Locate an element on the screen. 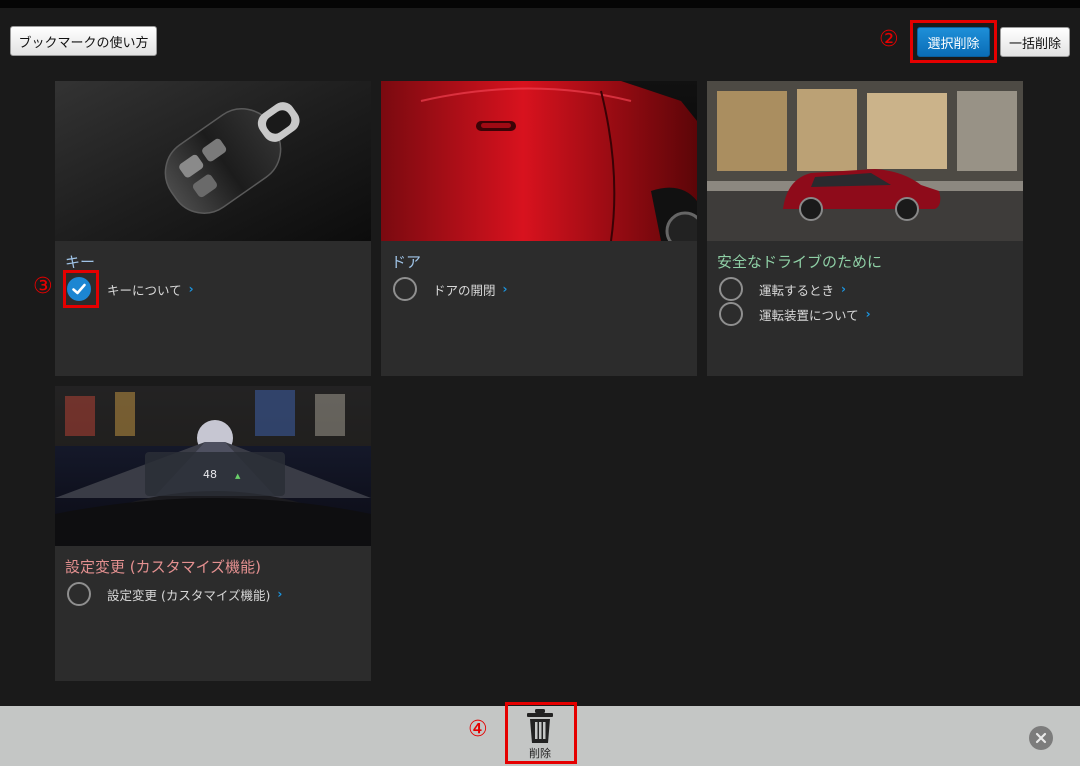 This screenshot has width=1080, height=766. close-button is located at coordinates (1041, 738).